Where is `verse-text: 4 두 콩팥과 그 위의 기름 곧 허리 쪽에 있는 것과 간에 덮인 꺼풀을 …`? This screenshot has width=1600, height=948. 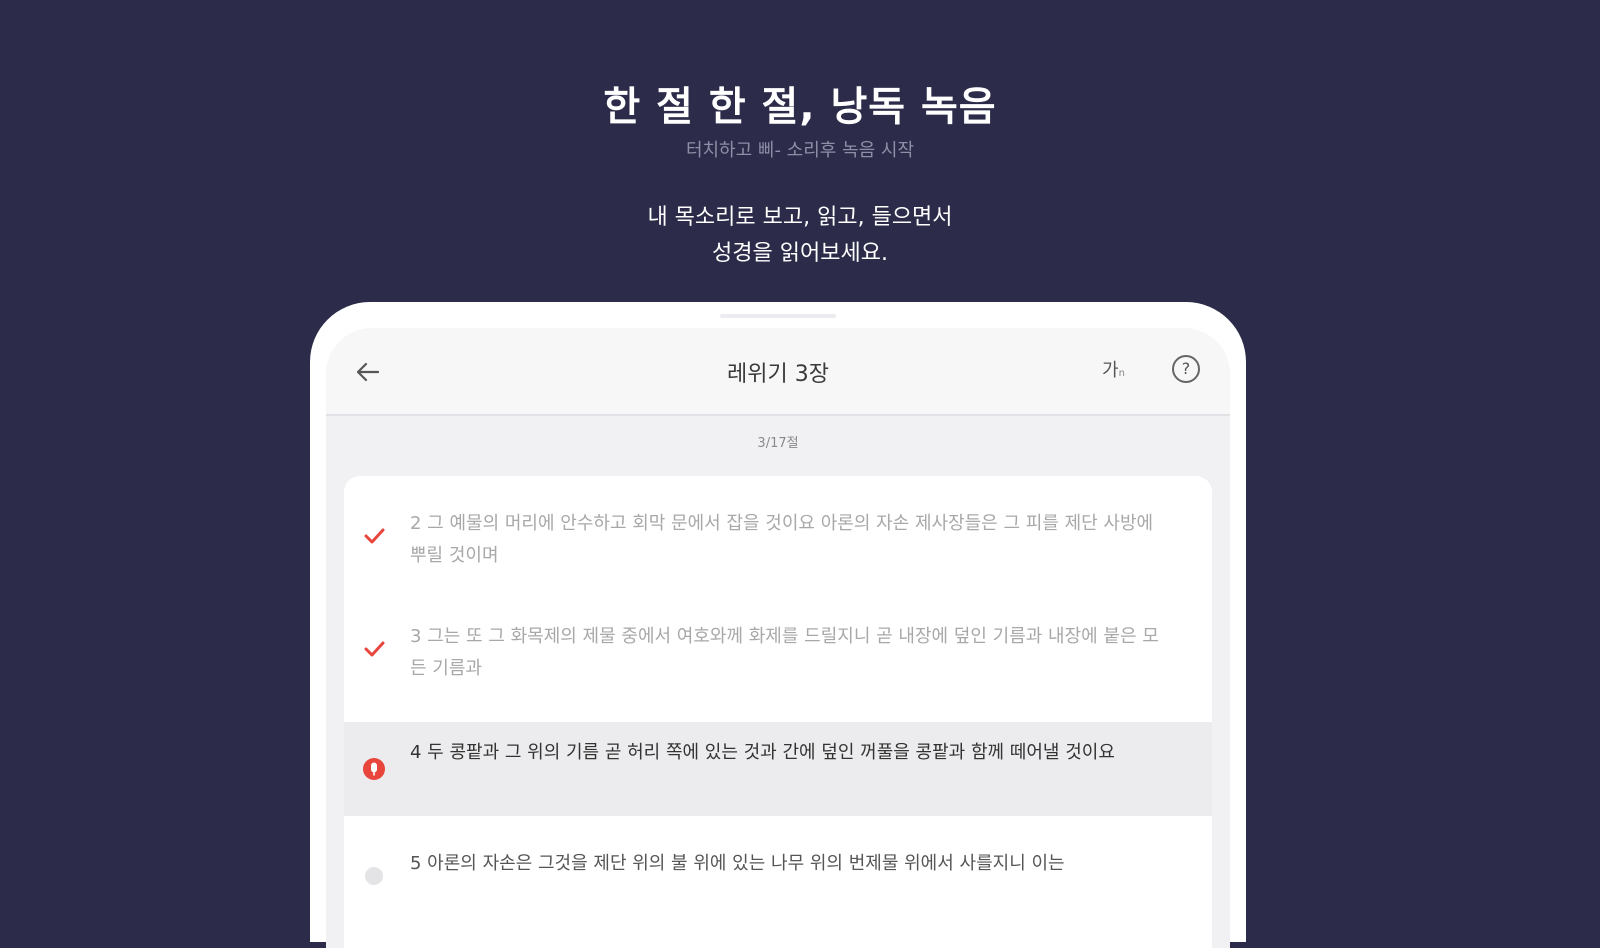
verse-text: 4 두 콩팥과 그 위의 기름 곧 허리 쪽에 있는 것과 간에 덮인 꺼풀을 … is located at coordinates (762, 752).